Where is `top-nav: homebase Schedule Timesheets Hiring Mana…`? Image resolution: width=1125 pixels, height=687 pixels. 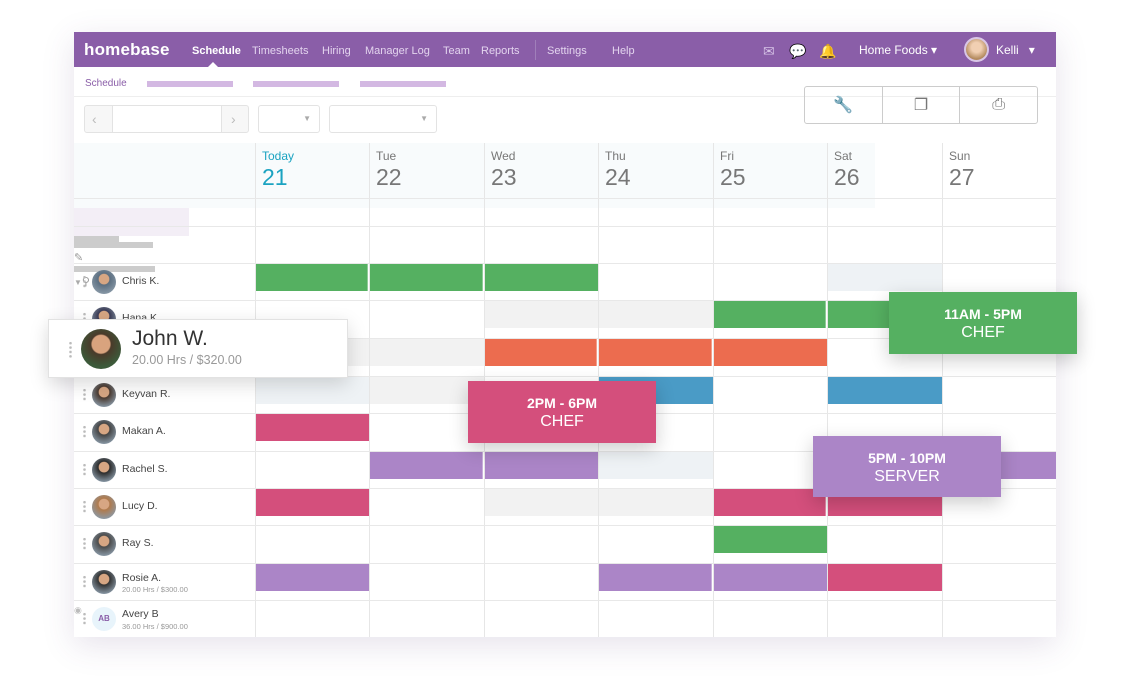
top-nav: homebase Schedule Timesheets Hiring Mana… is located at coordinates (565, 49).